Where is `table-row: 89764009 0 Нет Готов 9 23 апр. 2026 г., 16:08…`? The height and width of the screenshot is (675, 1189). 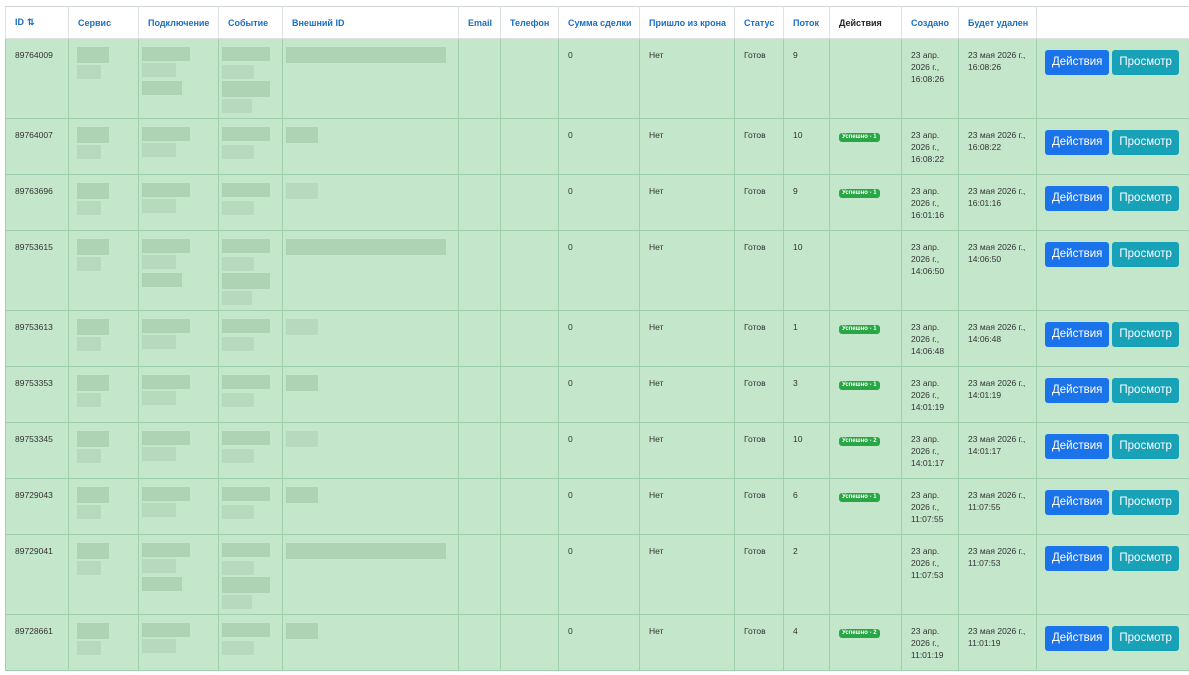 table-row: 89764009 0 Нет Готов 9 23 апр. 2026 г., 16:08… is located at coordinates (597, 78).